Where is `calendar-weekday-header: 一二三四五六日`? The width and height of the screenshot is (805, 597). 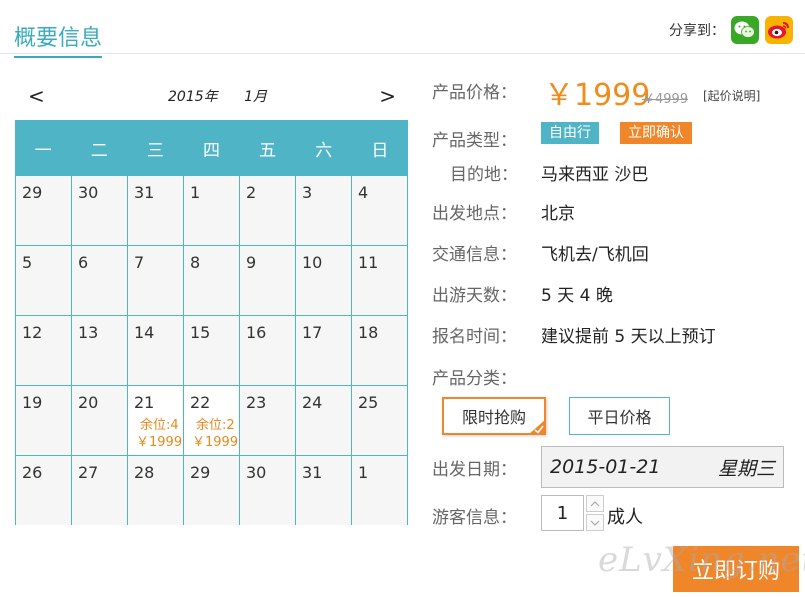
calendar-weekday-header: 一二三四五六日 is located at coordinates (211, 148).